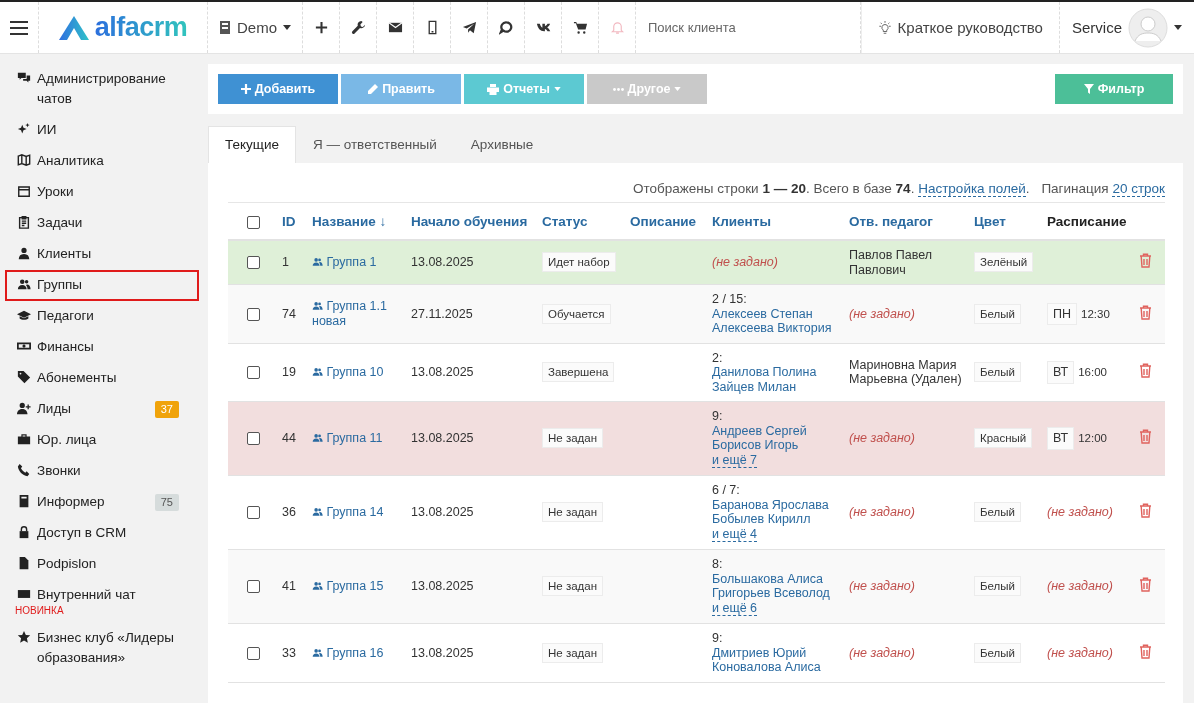  Describe the element at coordinates (358, 27) in the screenshot. I see `wrench-icon` at that location.